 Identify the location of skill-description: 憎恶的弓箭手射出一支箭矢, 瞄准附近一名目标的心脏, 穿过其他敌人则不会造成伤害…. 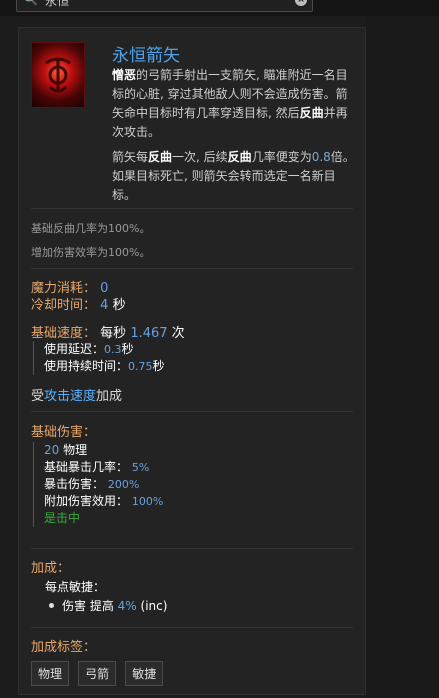
(235, 135).